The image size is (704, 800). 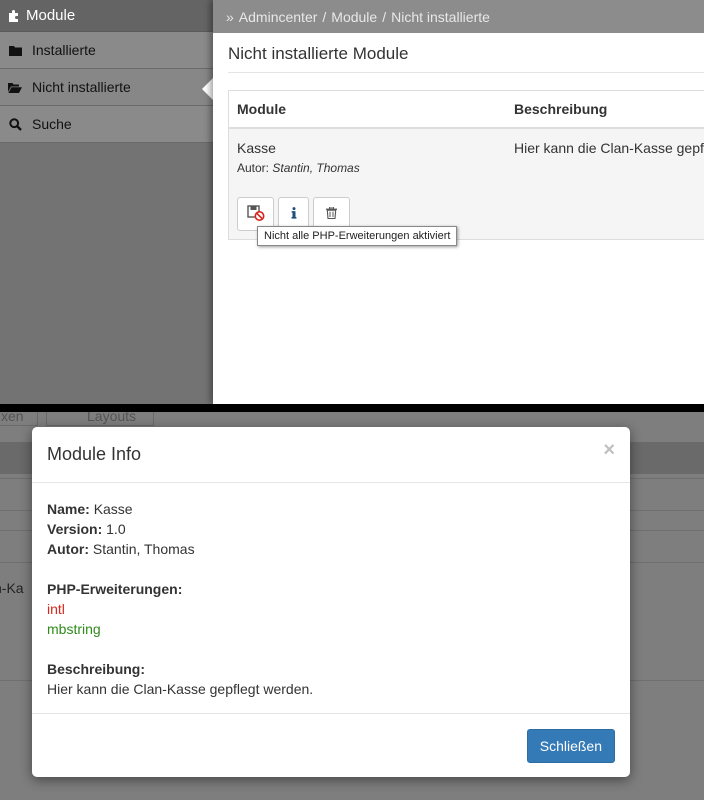 I want to click on sidebar-item-installierte: Installierte, so click(x=106, y=50).